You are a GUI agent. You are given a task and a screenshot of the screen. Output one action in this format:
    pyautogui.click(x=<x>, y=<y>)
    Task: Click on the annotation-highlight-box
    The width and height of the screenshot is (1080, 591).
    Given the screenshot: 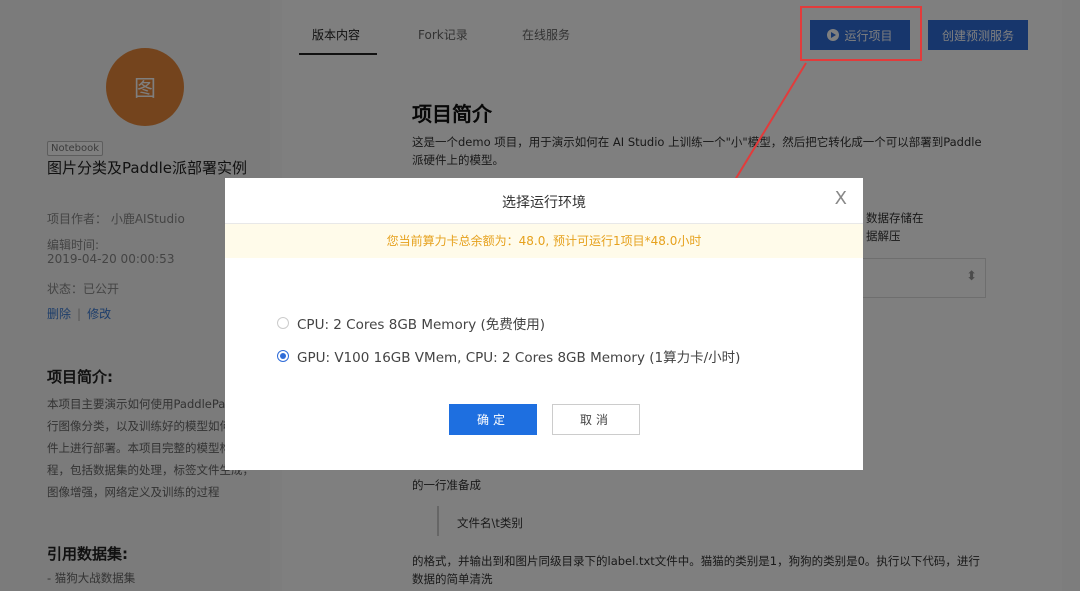 What is the action you would take?
    pyautogui.click(x=861, y=33)
    